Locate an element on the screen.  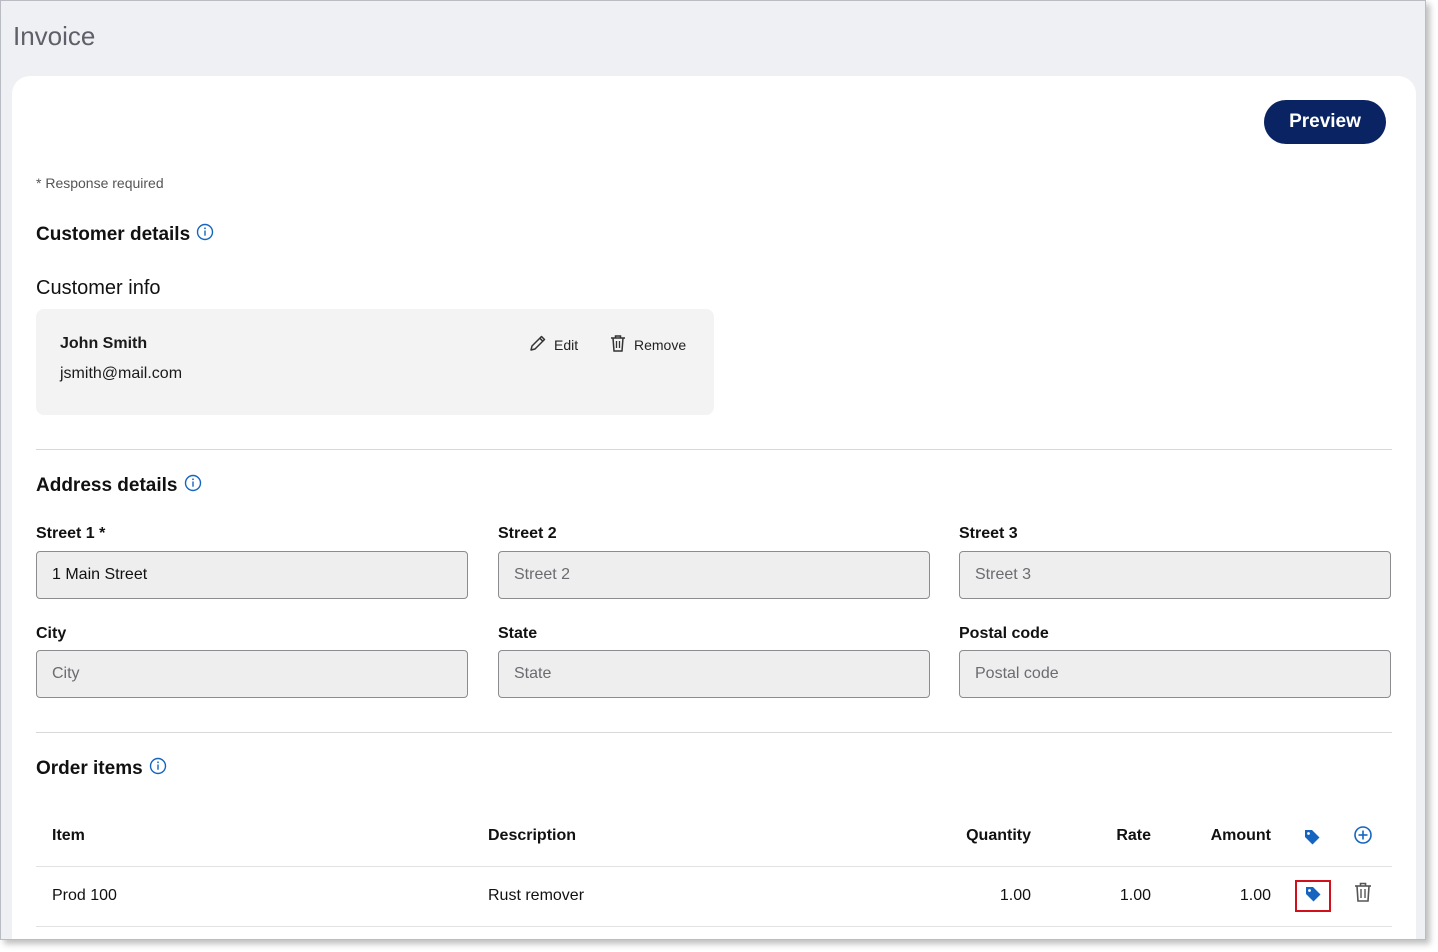
address-details-heading: Address details is located at coordinates (119, 485).